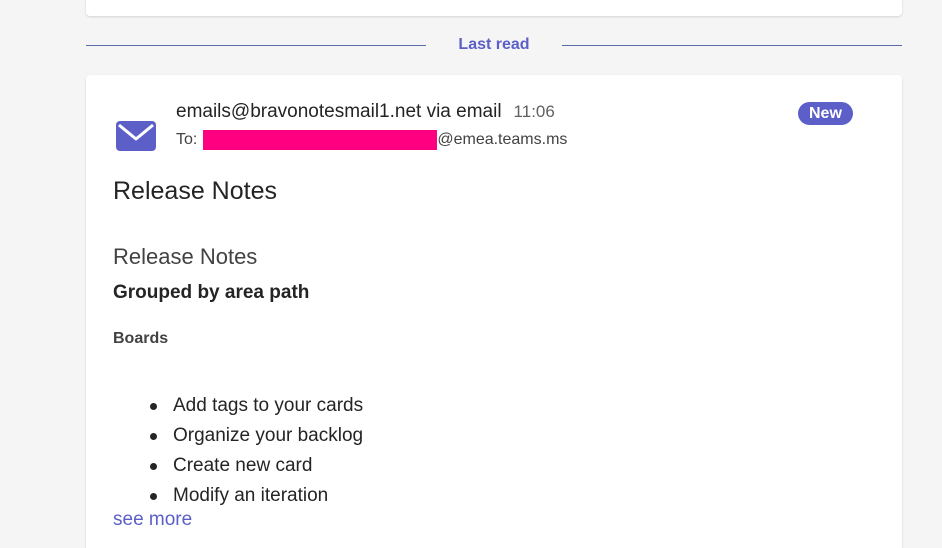 This screenshot has width=942, height=548. What do you see at coordinates (185, 256) in the screenshot?
I see `body-heading: Release Notes` at bounding box center [185, 256].